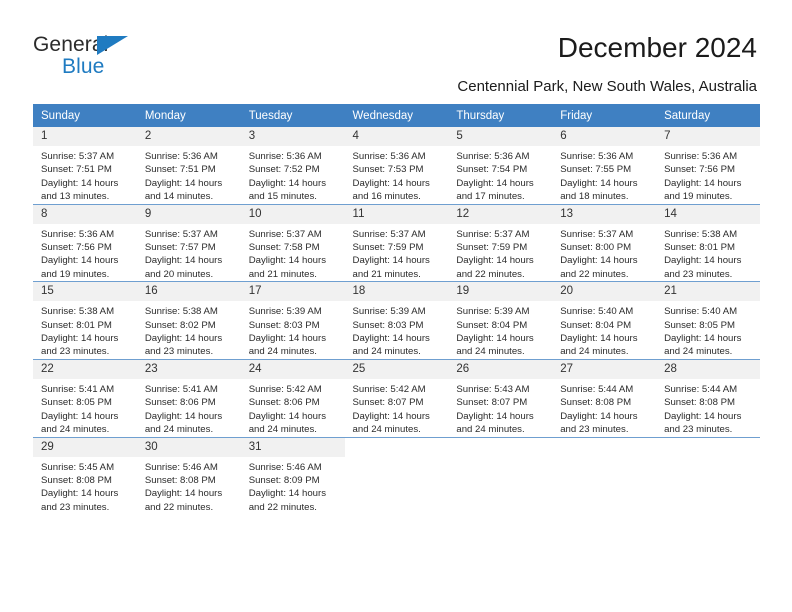 This screenshot has width=792, height=612. What do you see at coordinates (495, 267) in the screenshot?
I see `daylight-text: Daylight: 14 hours and 22 minutes.` at bounding box center [495, 267].